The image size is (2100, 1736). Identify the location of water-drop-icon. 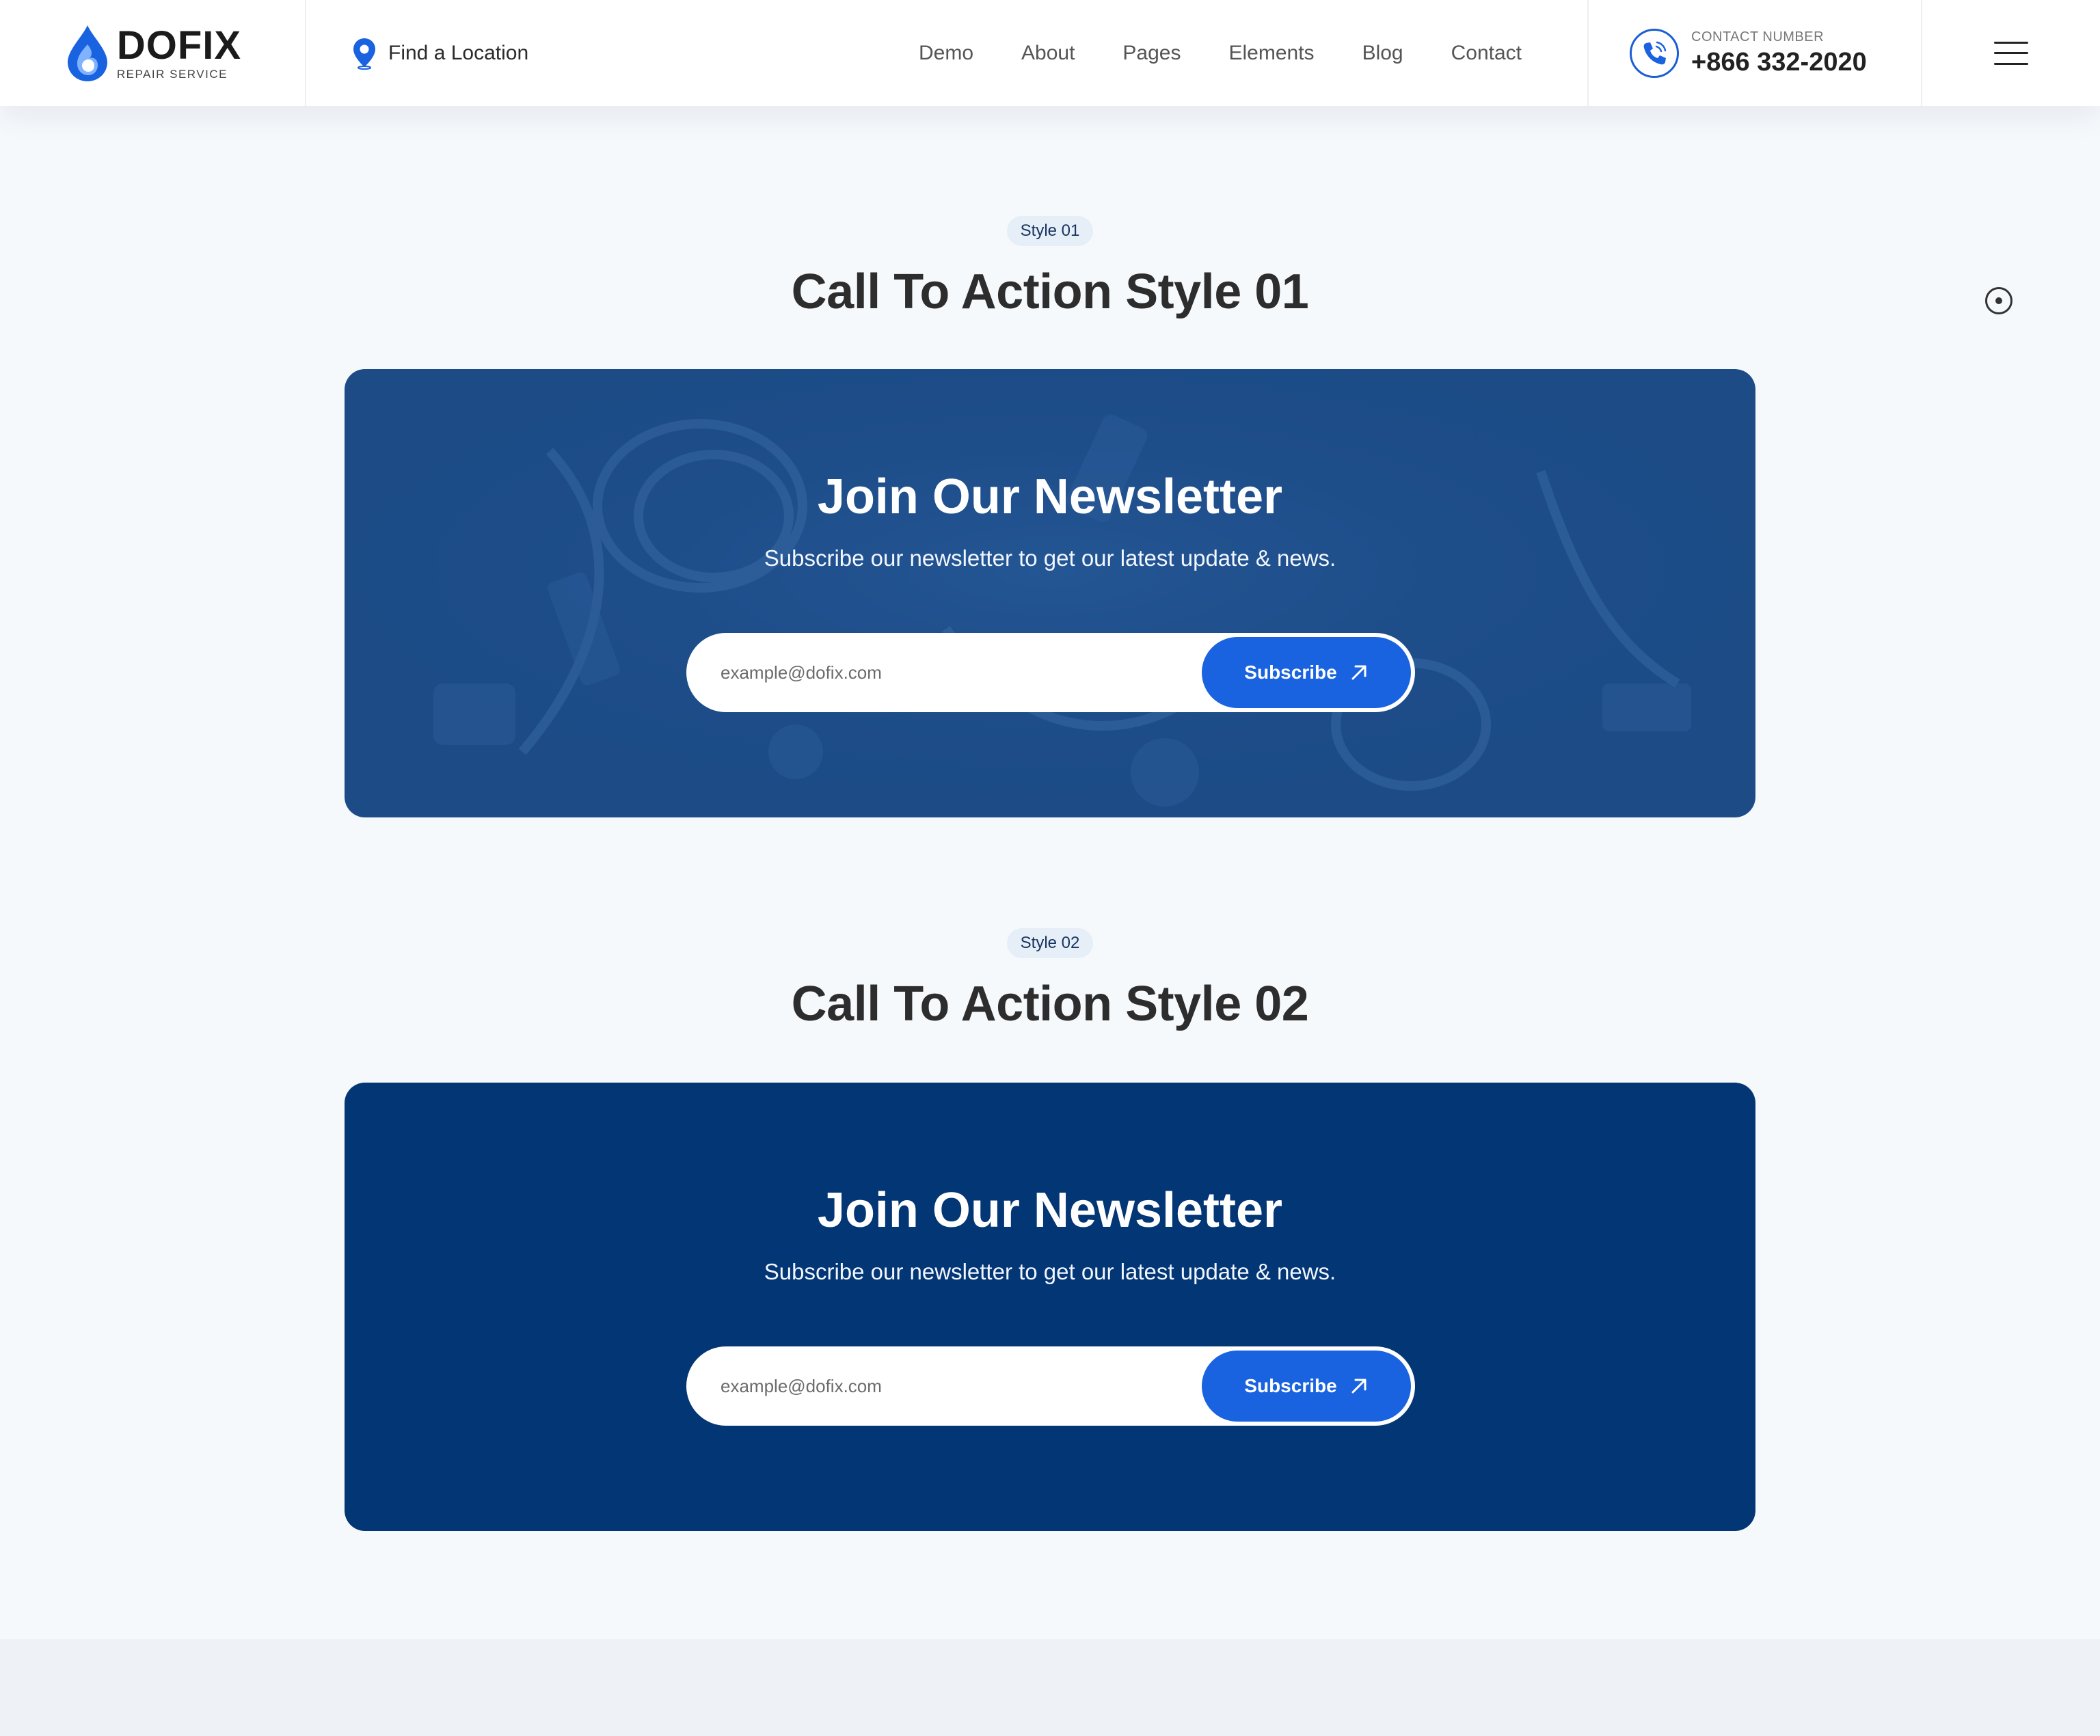
(87, 53).